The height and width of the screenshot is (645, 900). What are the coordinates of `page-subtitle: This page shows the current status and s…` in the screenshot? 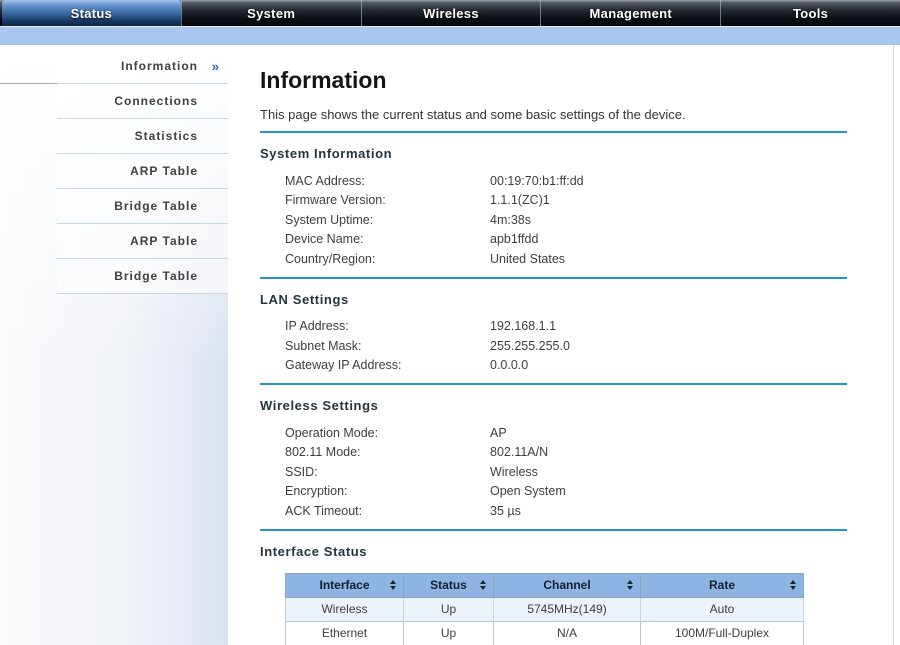 It's located at (473, 114).